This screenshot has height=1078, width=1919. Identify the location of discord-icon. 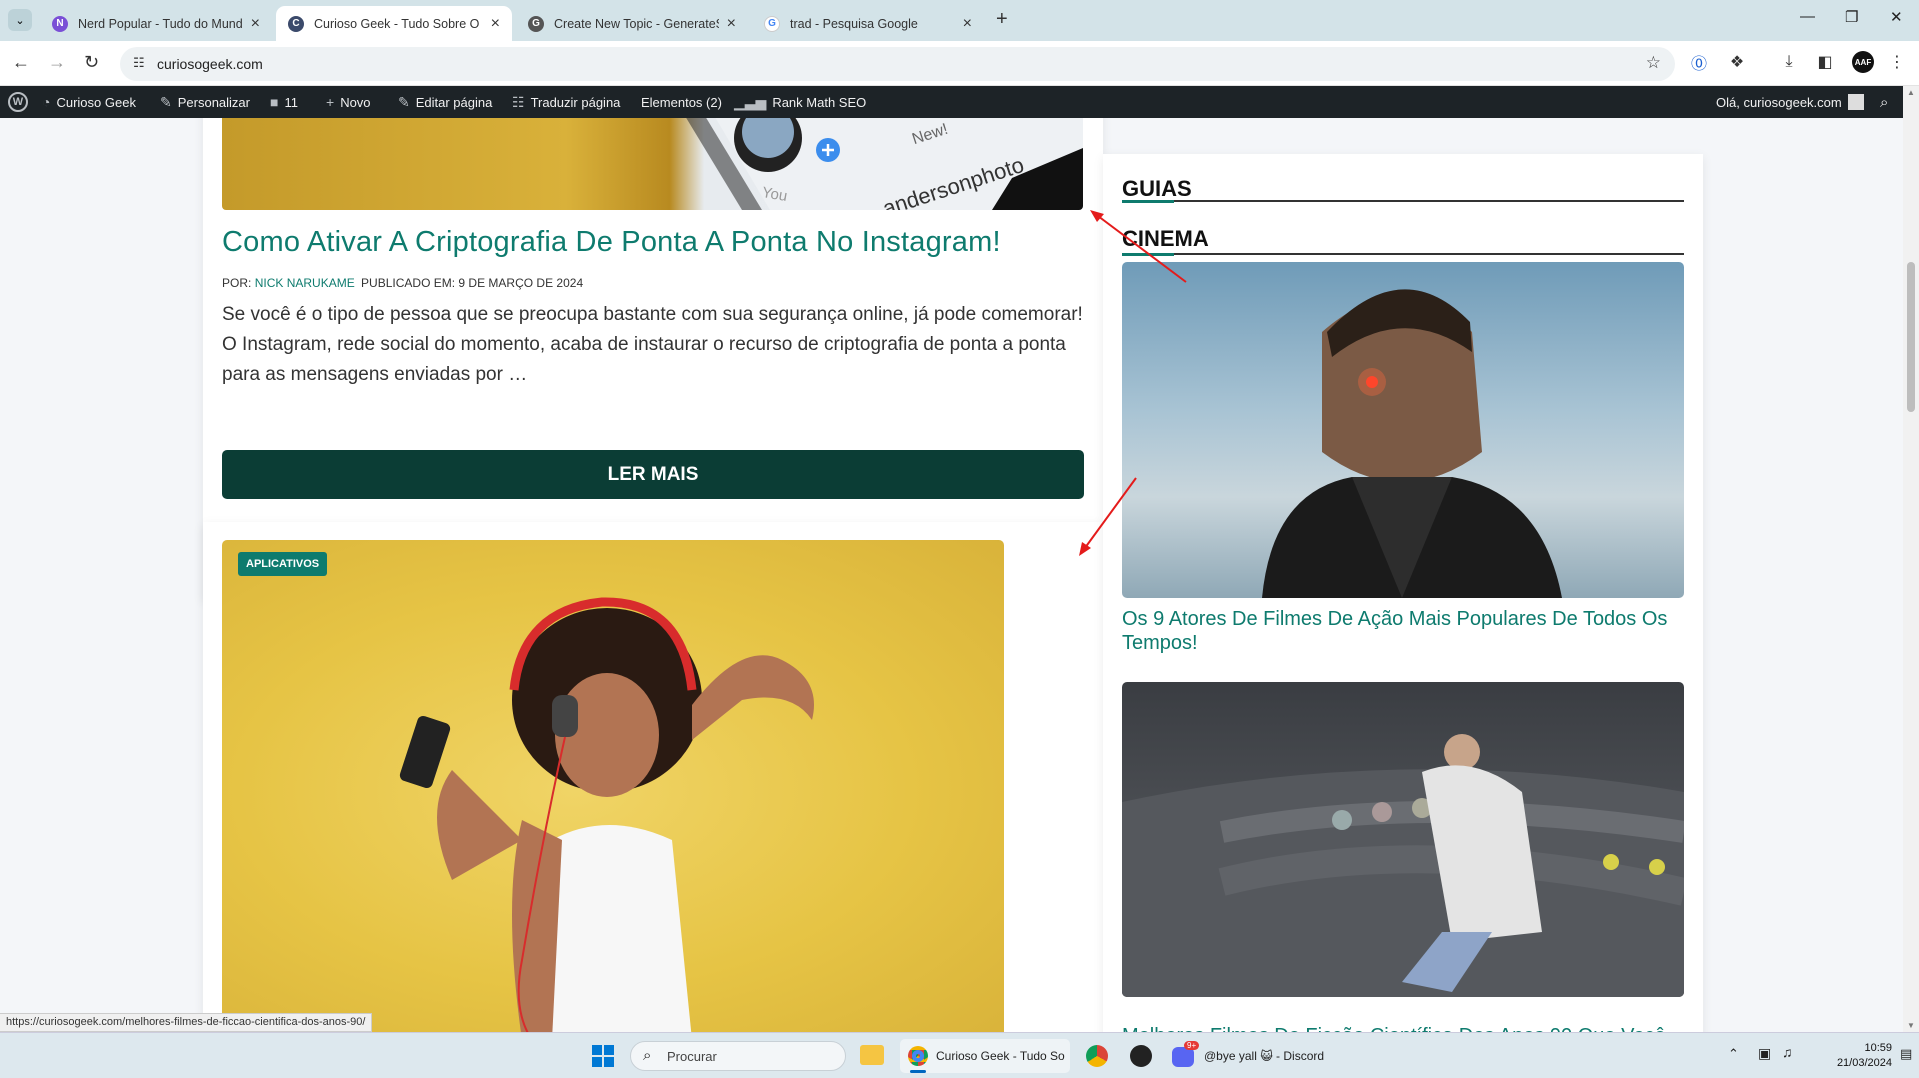
(1183, 1057).